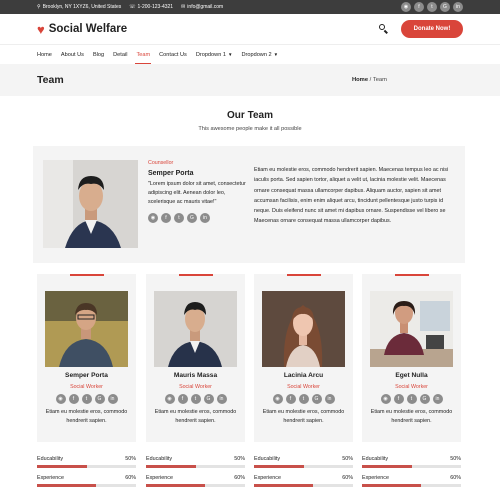 Image resolution: width=500 pixels, height=500 pixels. Describe the element at coordinates (88, 29) in the screenshot. I see `site-title: Social Welfare` at that location.